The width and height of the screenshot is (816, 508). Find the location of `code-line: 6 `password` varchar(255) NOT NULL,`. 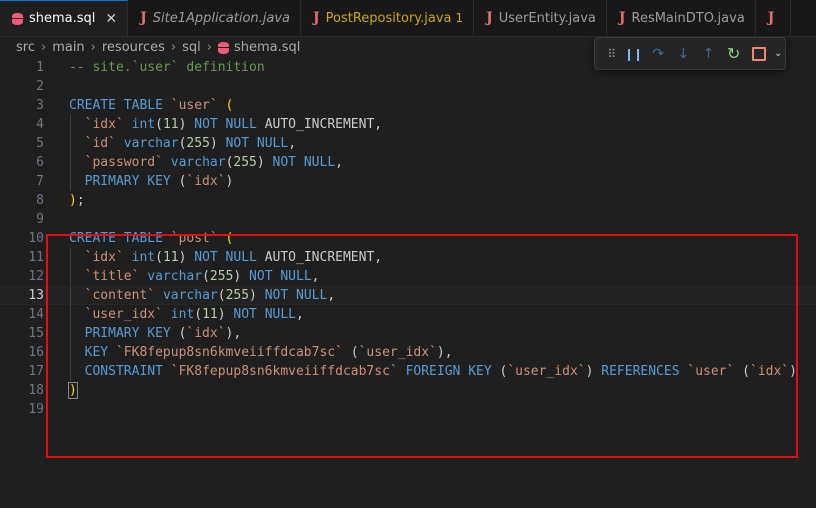

code-line: 6 `password` varchar(255) NOT NULL, is located at coordinates (408, 162).